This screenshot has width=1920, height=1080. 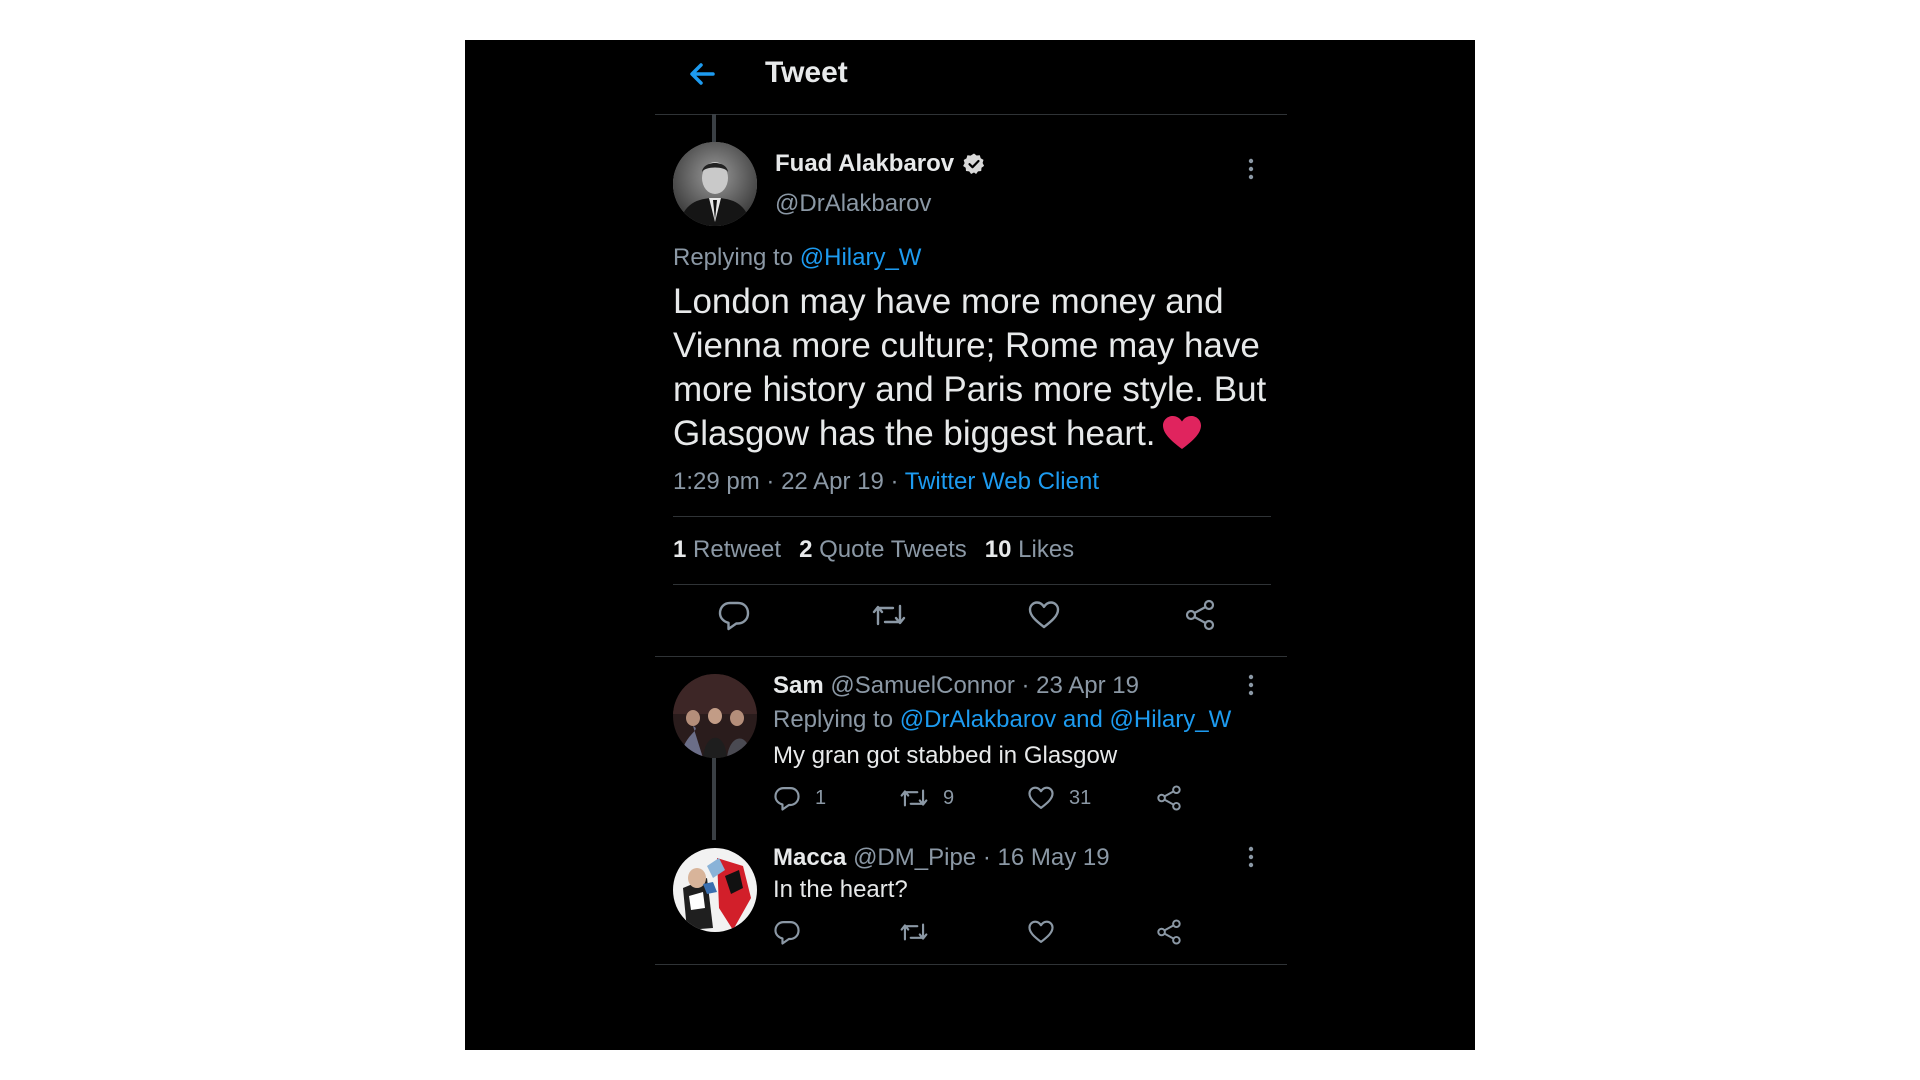 I want to click on likes-stat: 10 Likes, so click(x=1029, y=549).